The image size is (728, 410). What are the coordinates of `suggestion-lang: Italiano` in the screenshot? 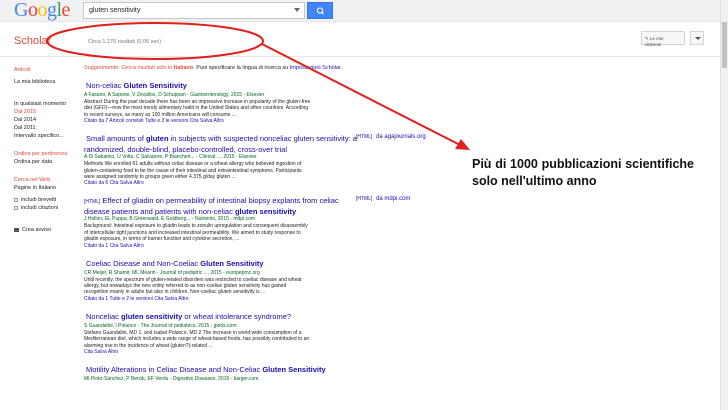 It's located at (183, 68).